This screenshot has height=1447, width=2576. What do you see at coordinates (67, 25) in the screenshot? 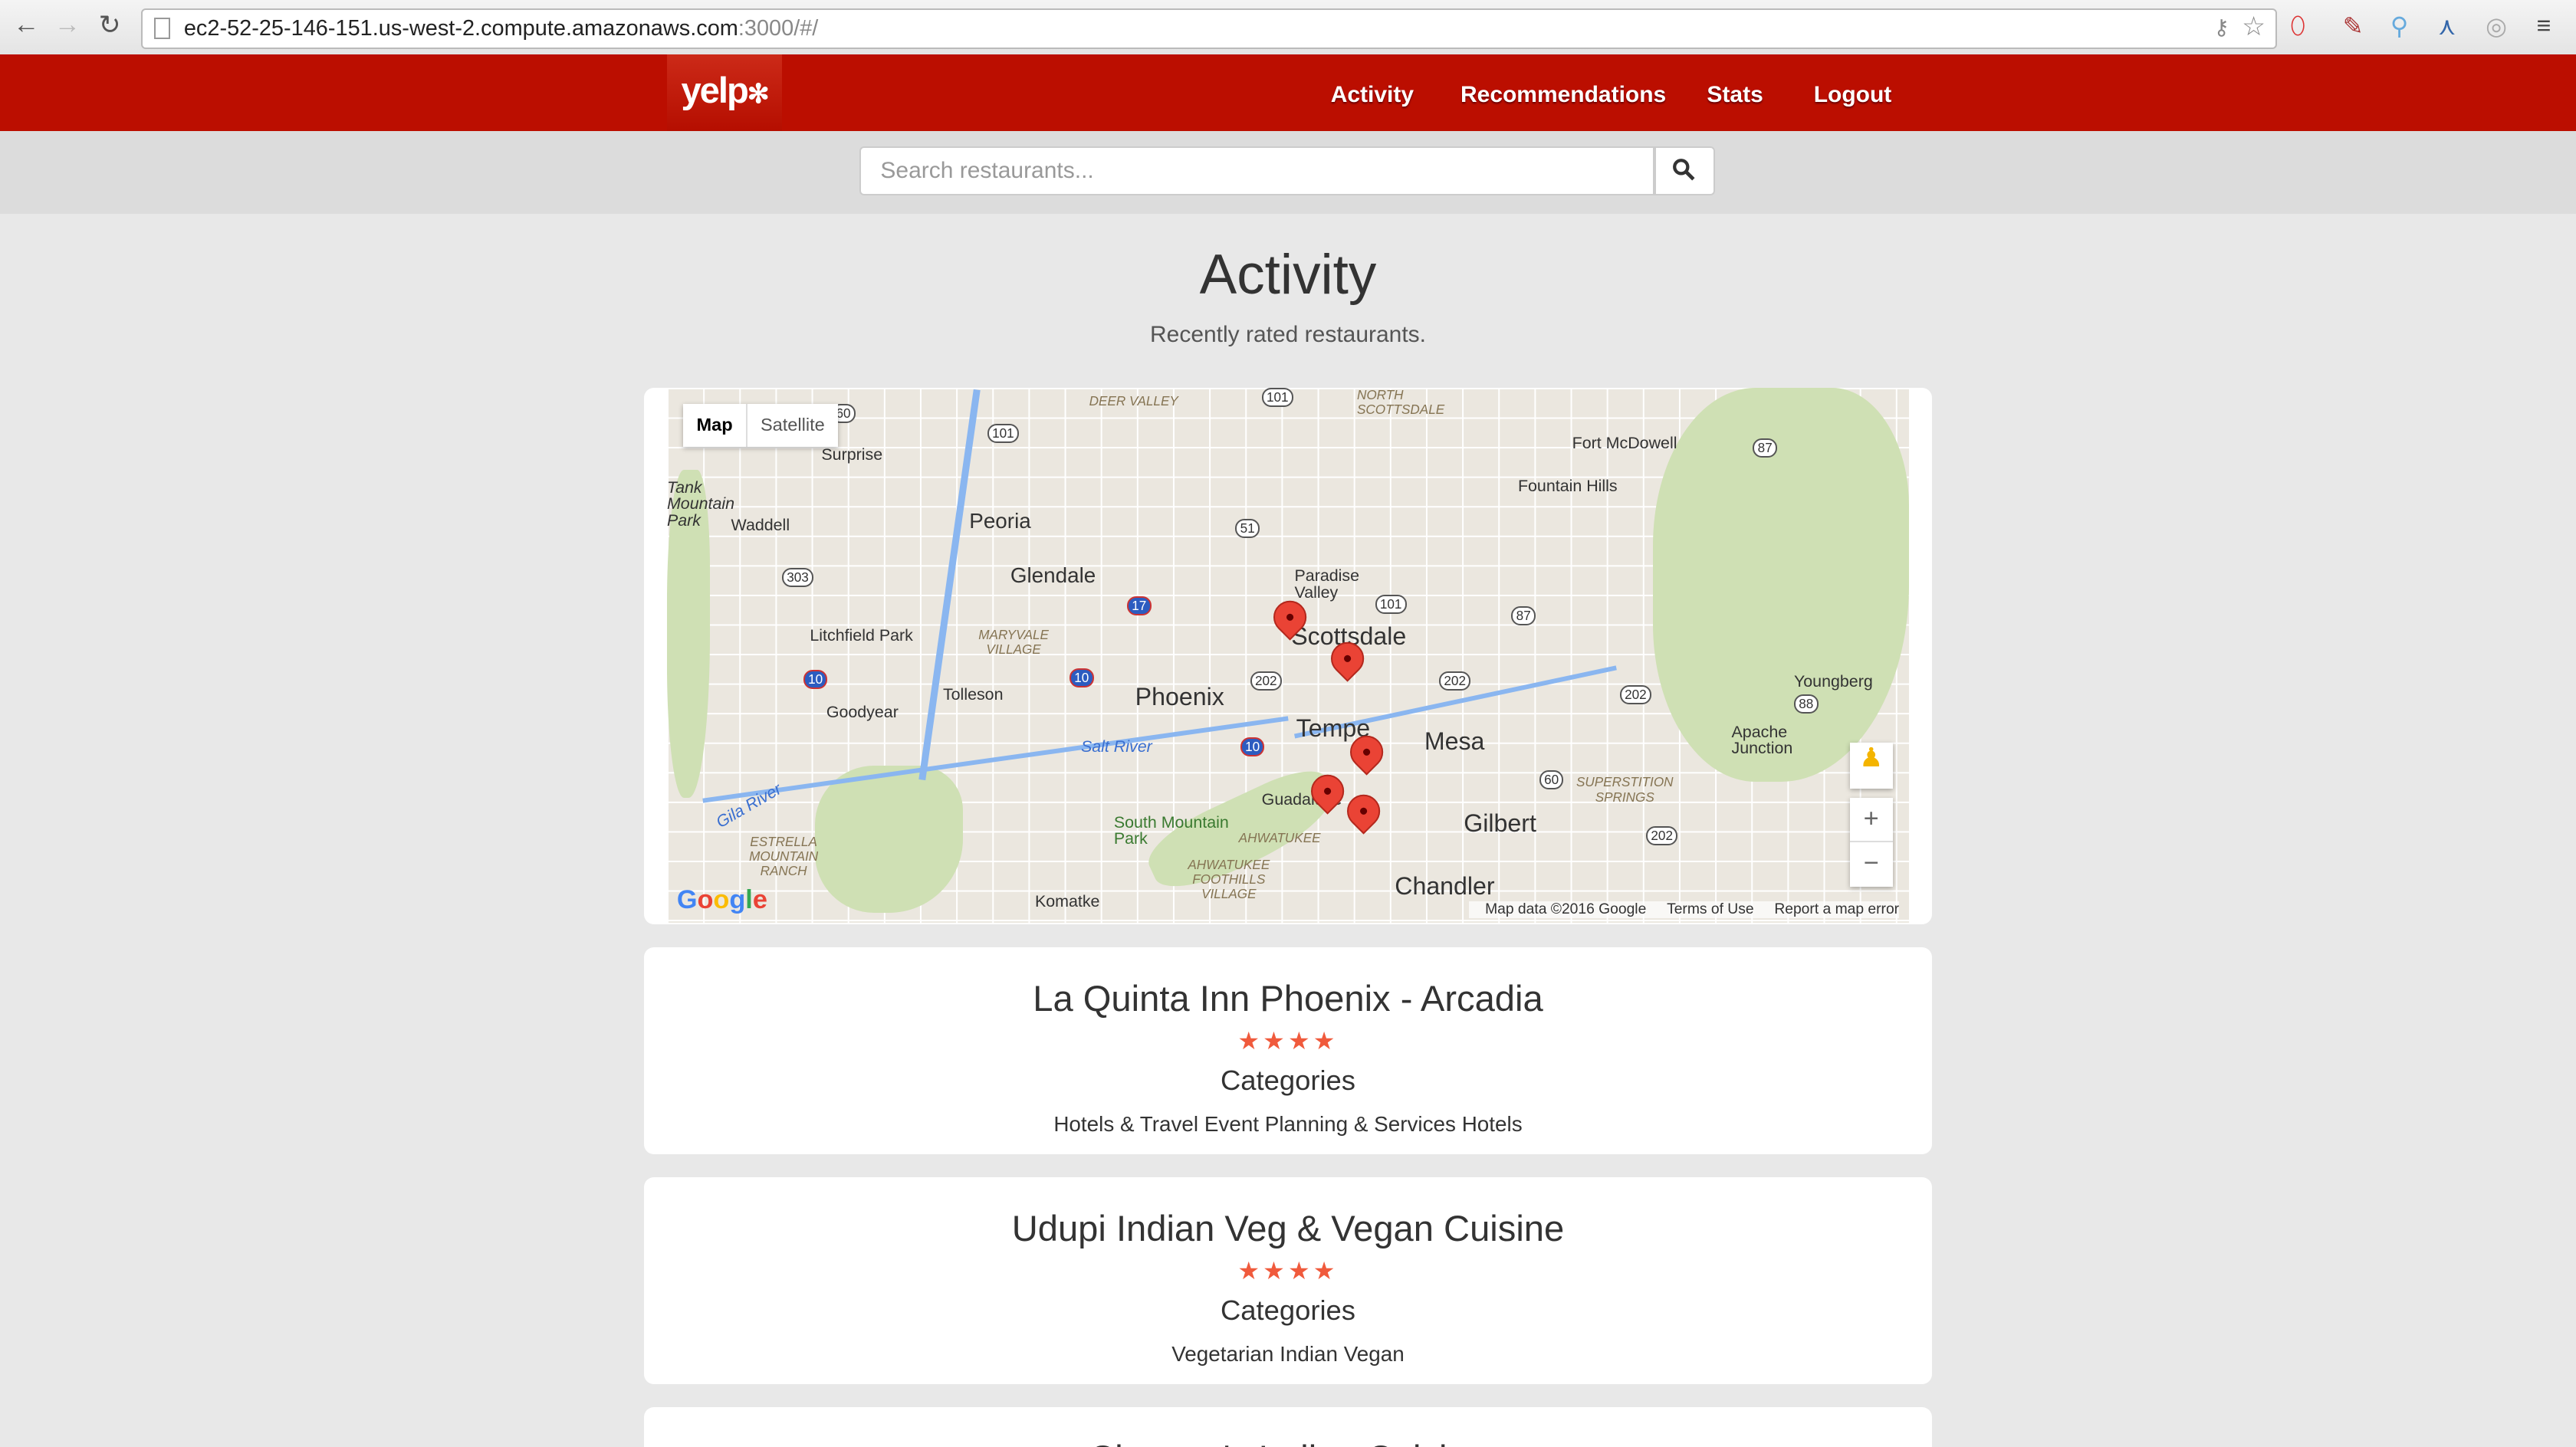
I see `forward-icon: →` at bounding box center [67, 25].